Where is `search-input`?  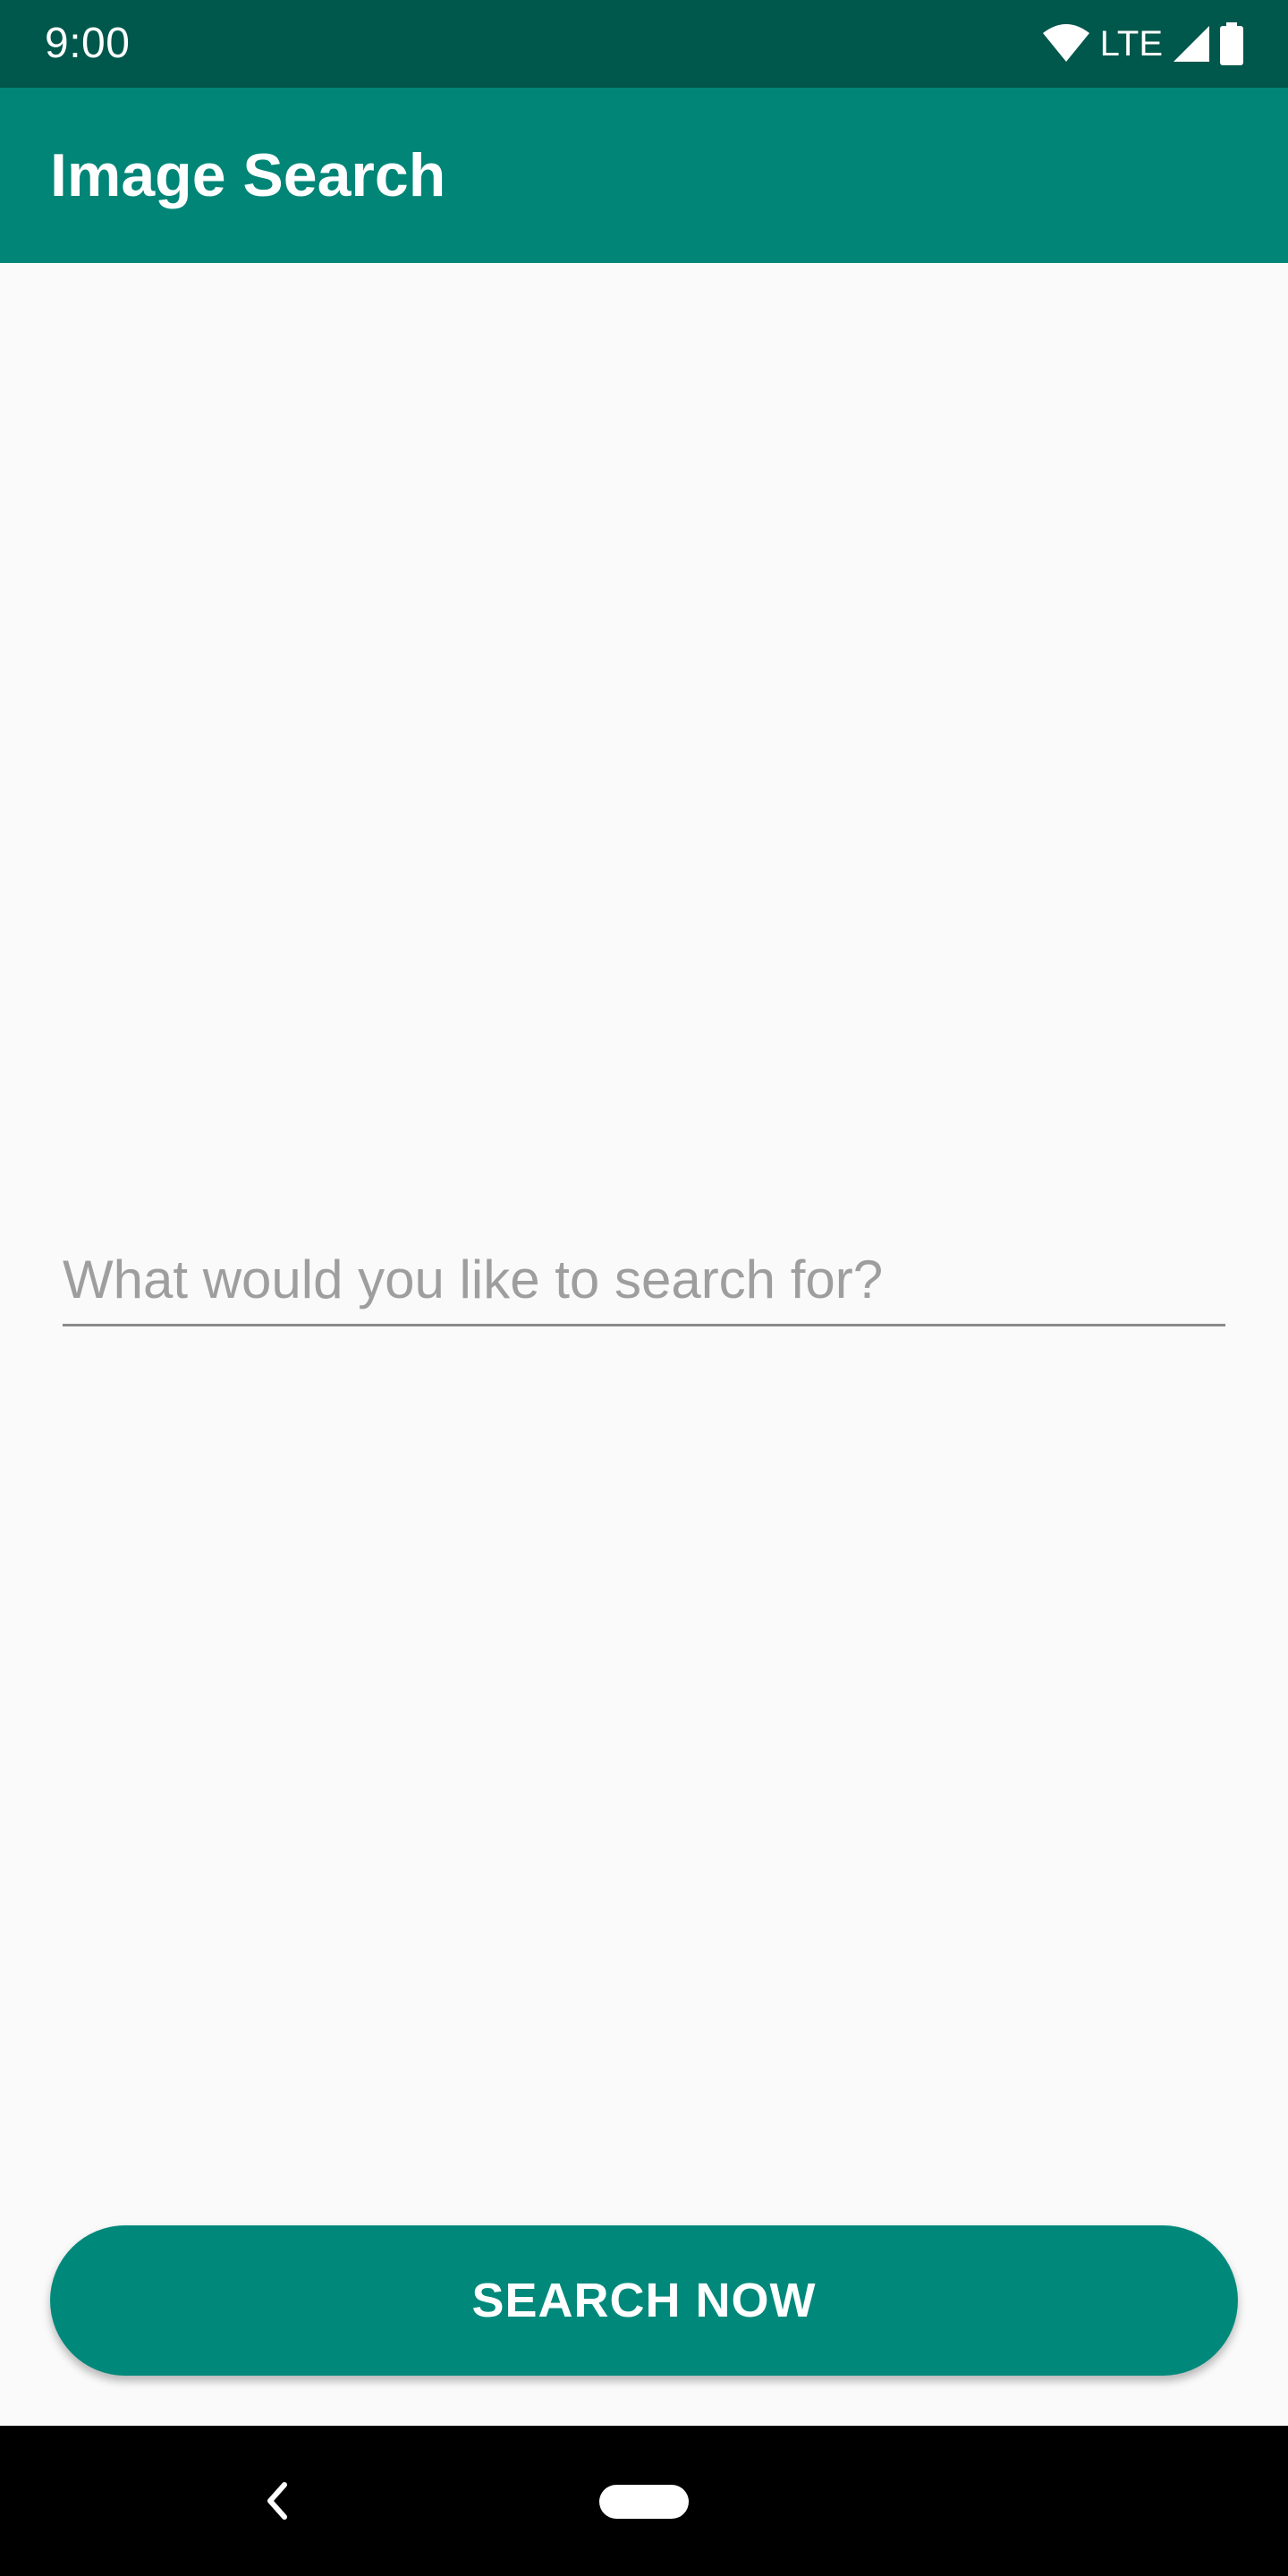 search-input is located at coordinates (644, 1280).